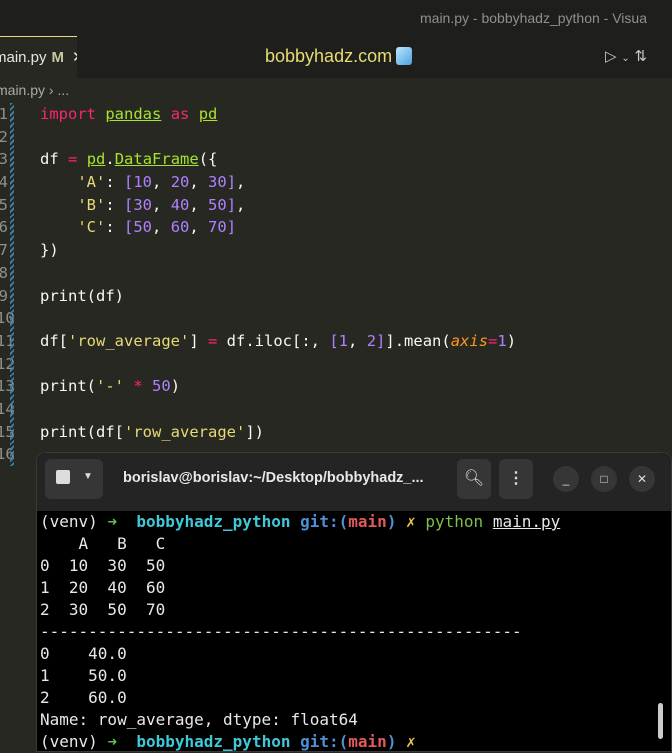 This screenshot has height=753, width=672. Describe the element at coordinates (103, 565) in the screenshot. I see `output-line: 0 10 30 50` at that location.